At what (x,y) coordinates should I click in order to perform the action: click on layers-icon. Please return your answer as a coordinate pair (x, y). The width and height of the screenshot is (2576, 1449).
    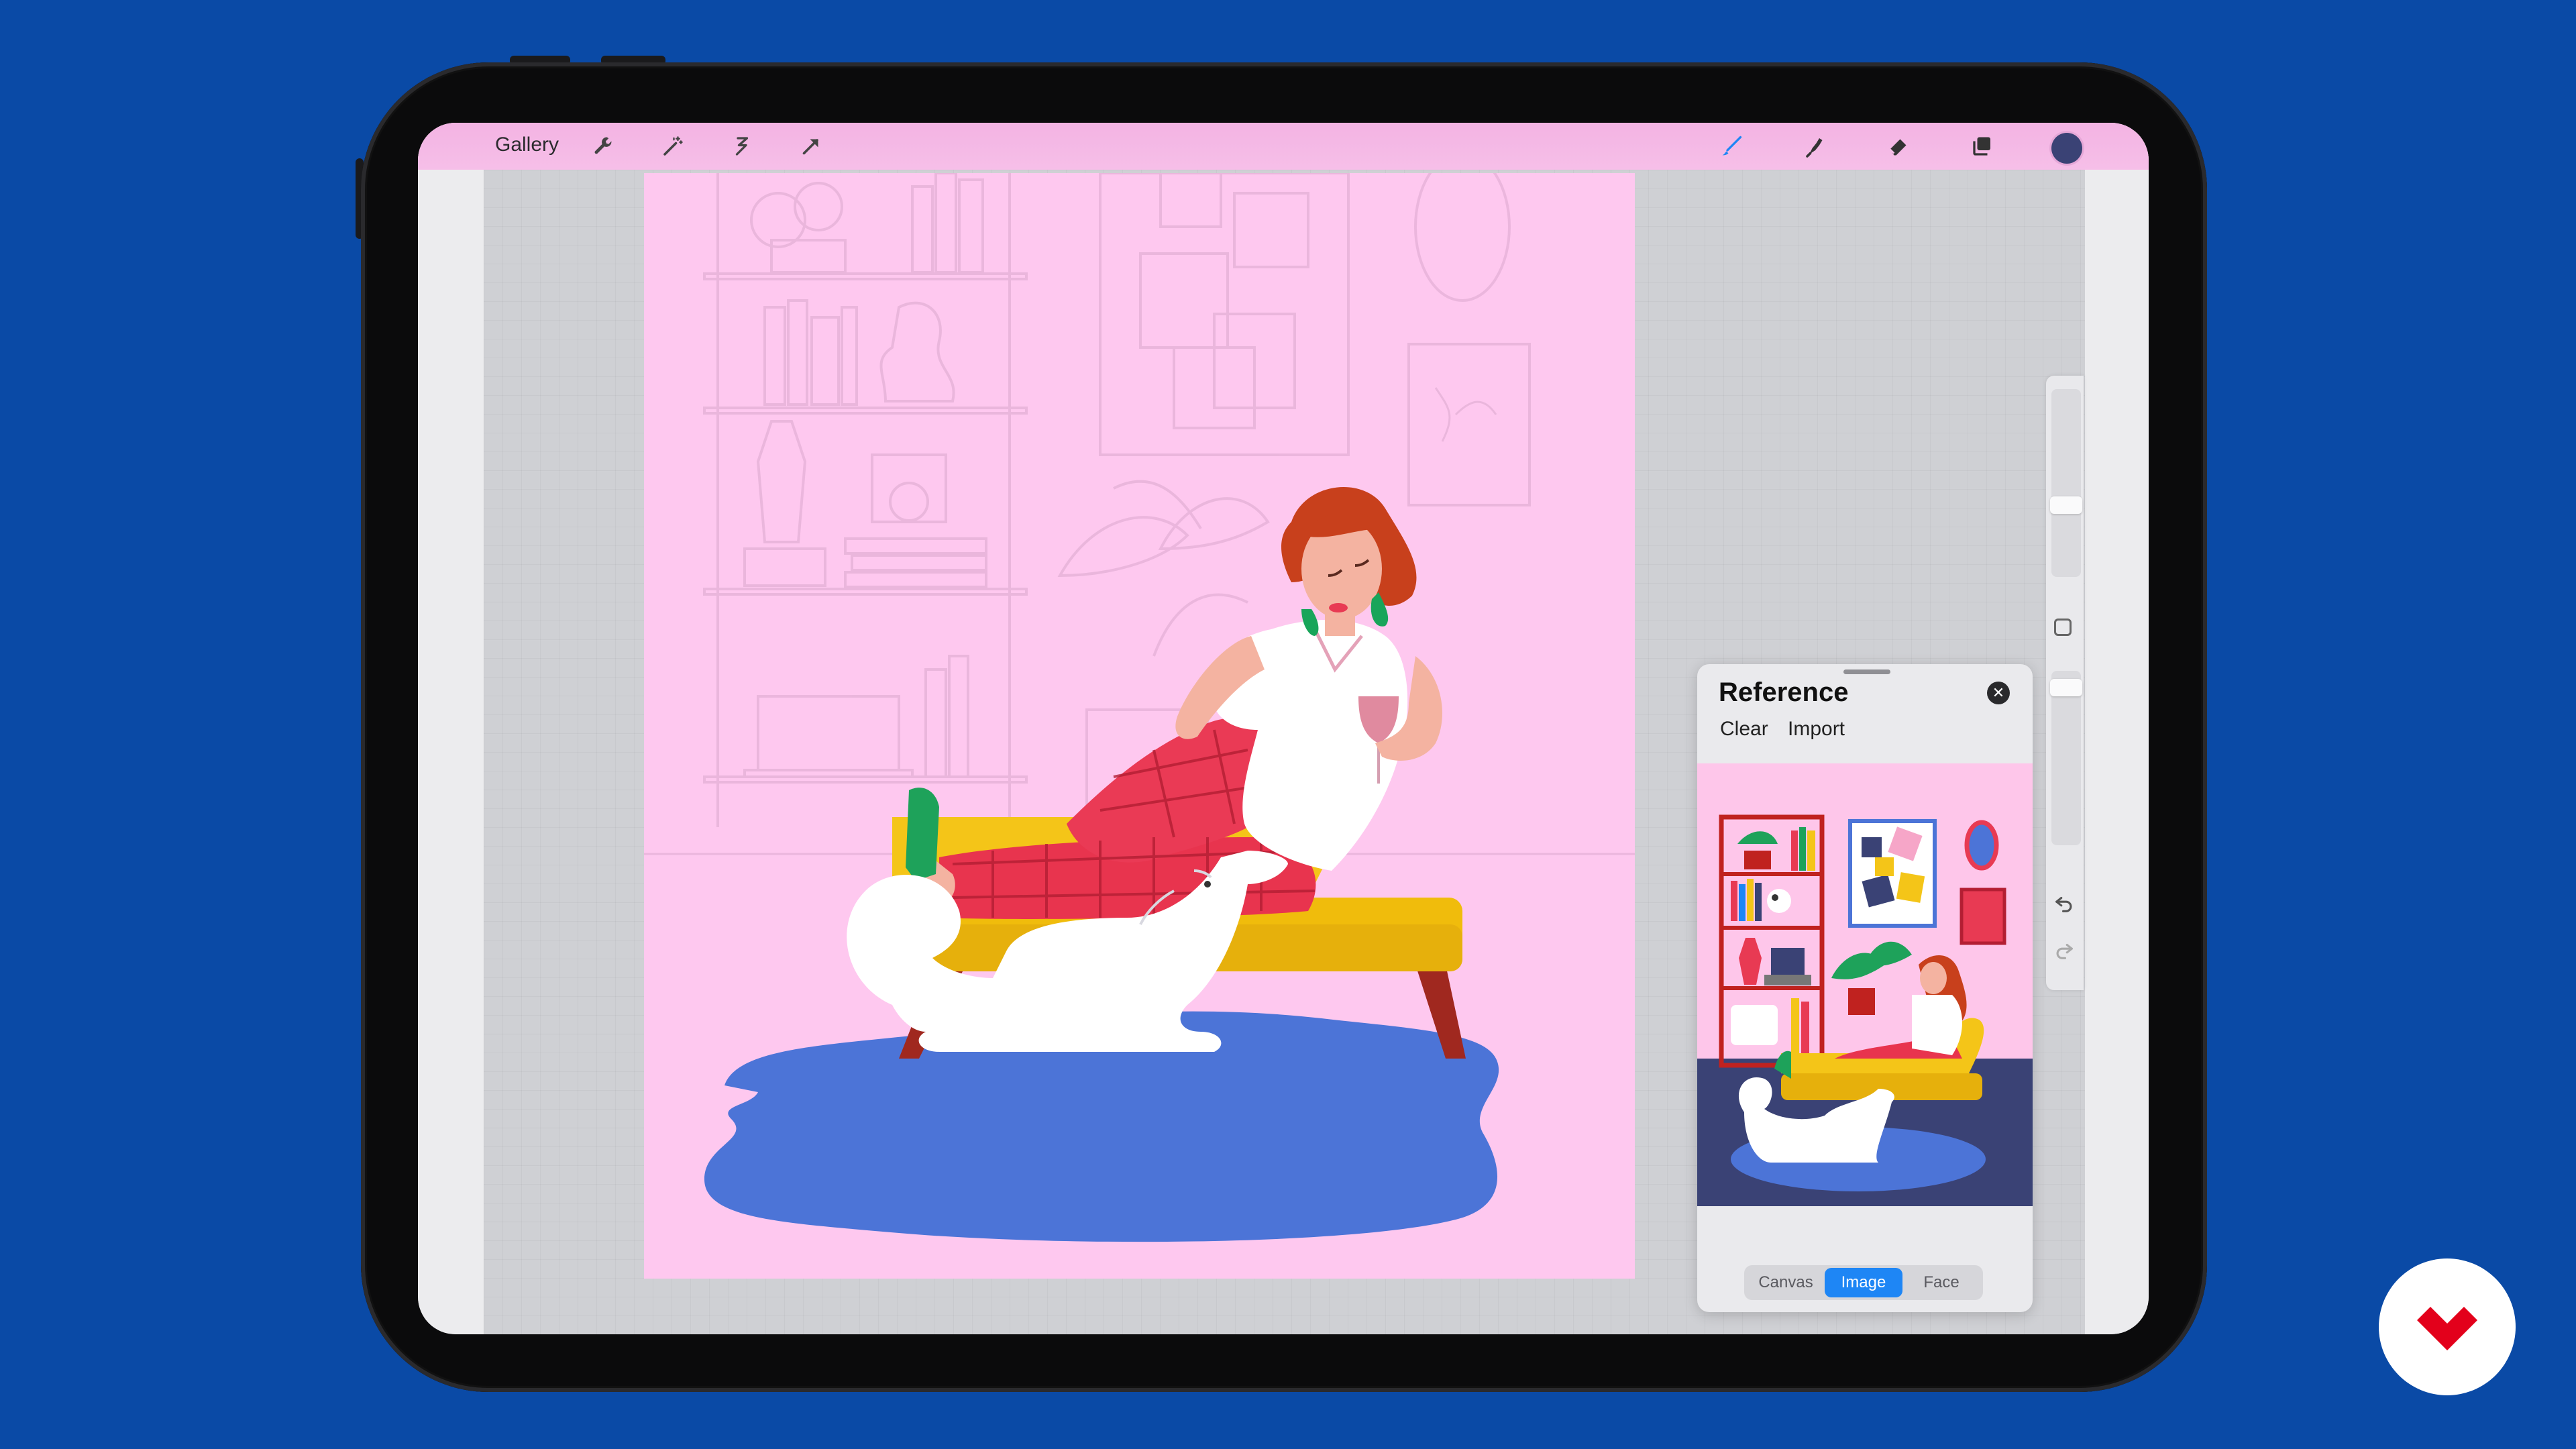
    Looking at the image, I should click on (1982, 146).